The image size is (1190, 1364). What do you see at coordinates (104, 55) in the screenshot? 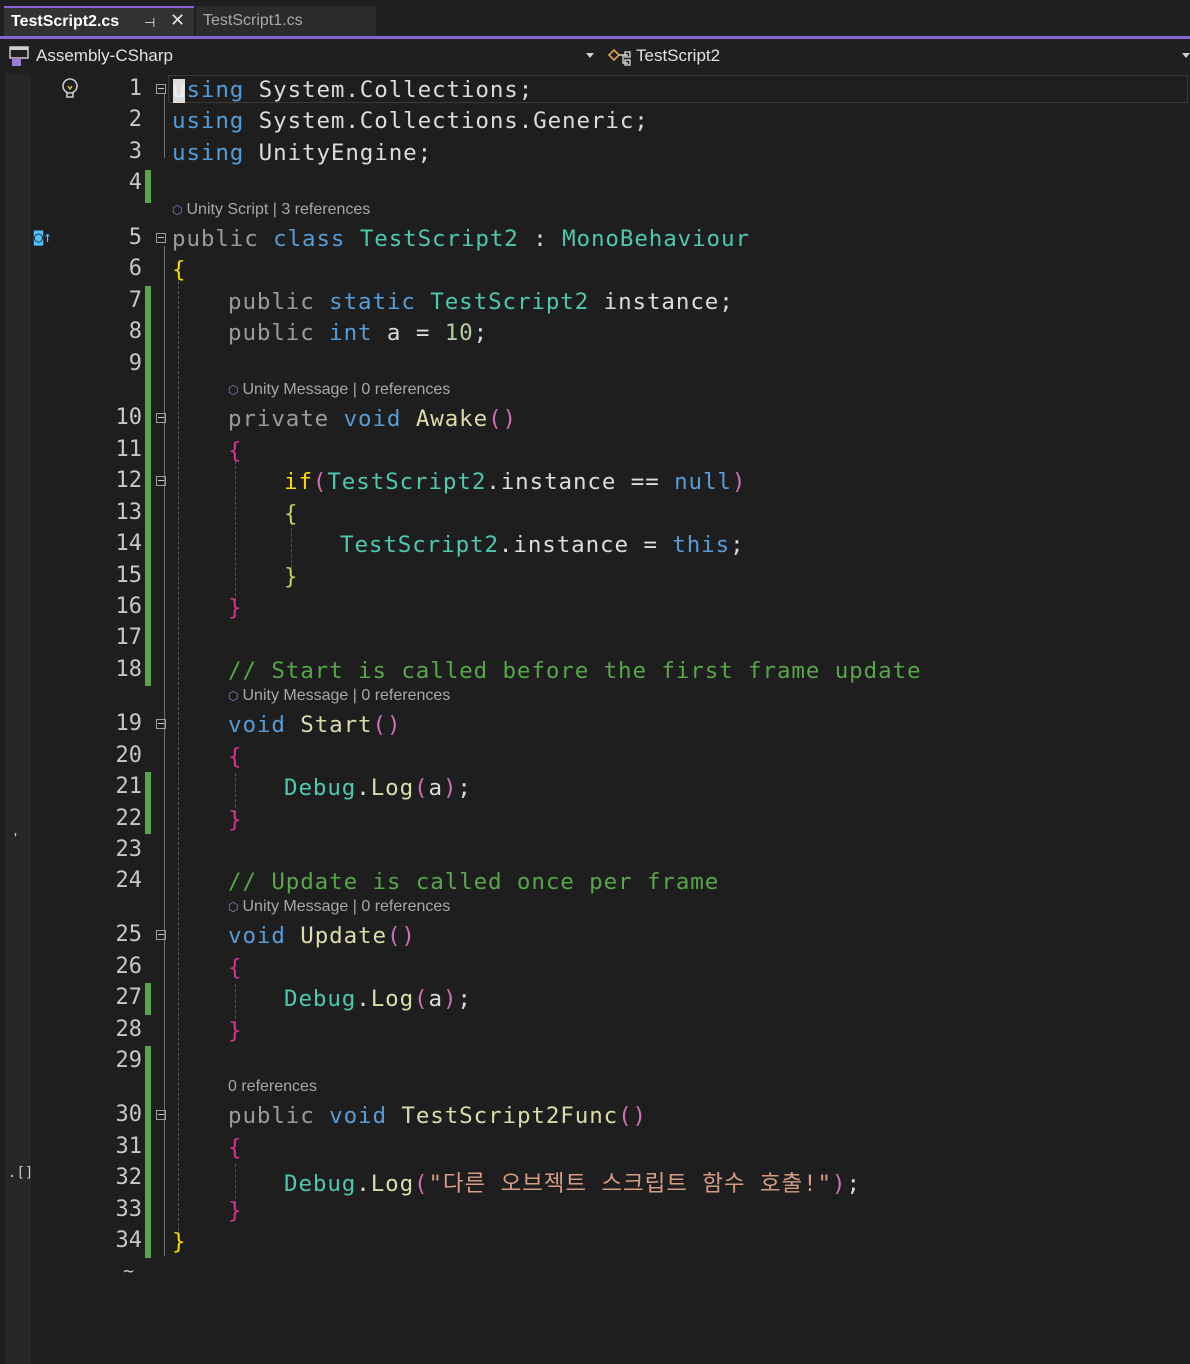
I see `project-name: Assembly-CSharp` at bounding box center [104, 55].